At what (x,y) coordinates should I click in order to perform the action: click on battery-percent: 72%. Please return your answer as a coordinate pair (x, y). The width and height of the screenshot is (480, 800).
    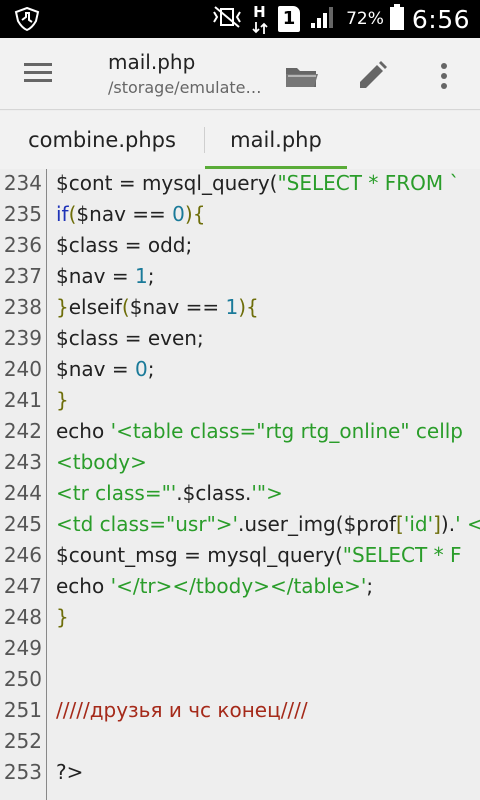
    Looking at the image, I should click on (365, 19).